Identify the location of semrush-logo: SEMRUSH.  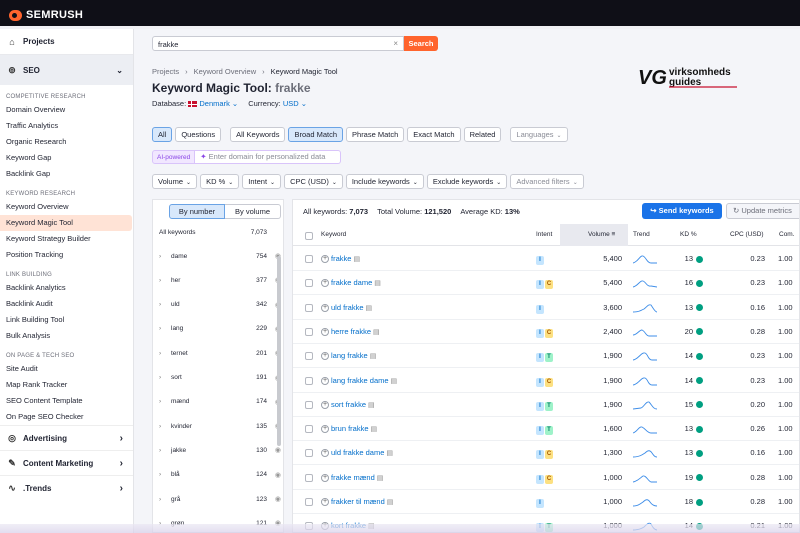
(46, 15).